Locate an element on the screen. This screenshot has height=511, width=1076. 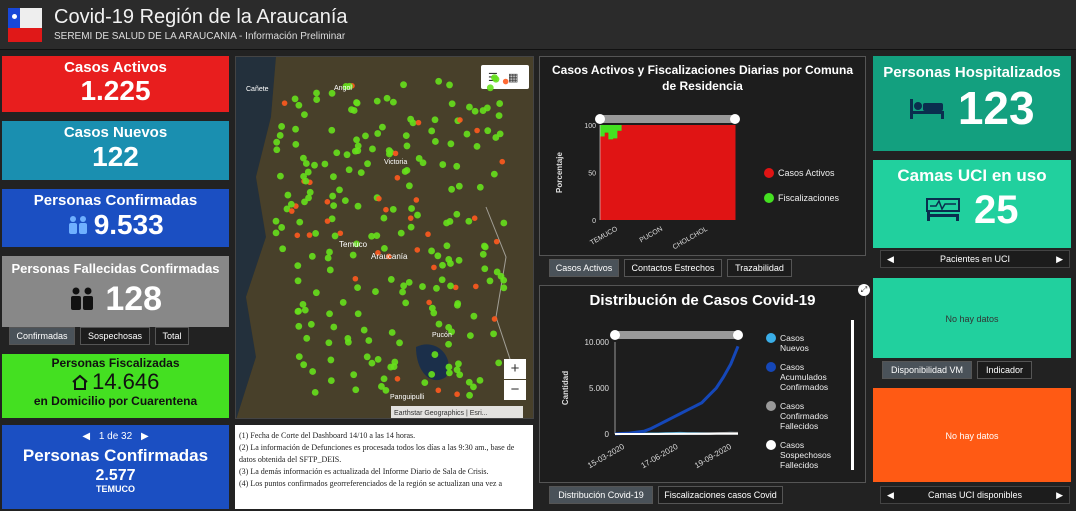
personas-confirmadas-value: 9.533 is located at coordinates (128, 224).